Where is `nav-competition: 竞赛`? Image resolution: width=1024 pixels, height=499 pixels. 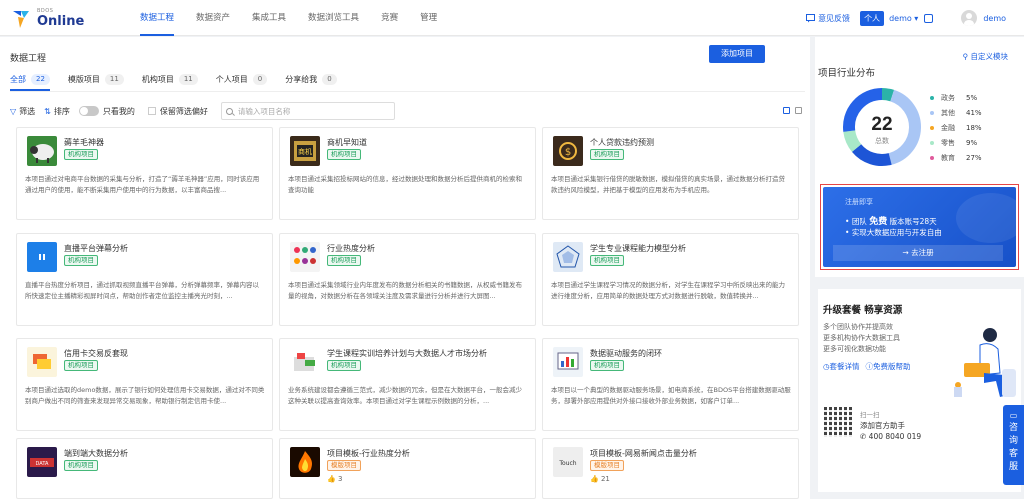
nav-competition: 竞赛 is located at coordinates (389, 18).